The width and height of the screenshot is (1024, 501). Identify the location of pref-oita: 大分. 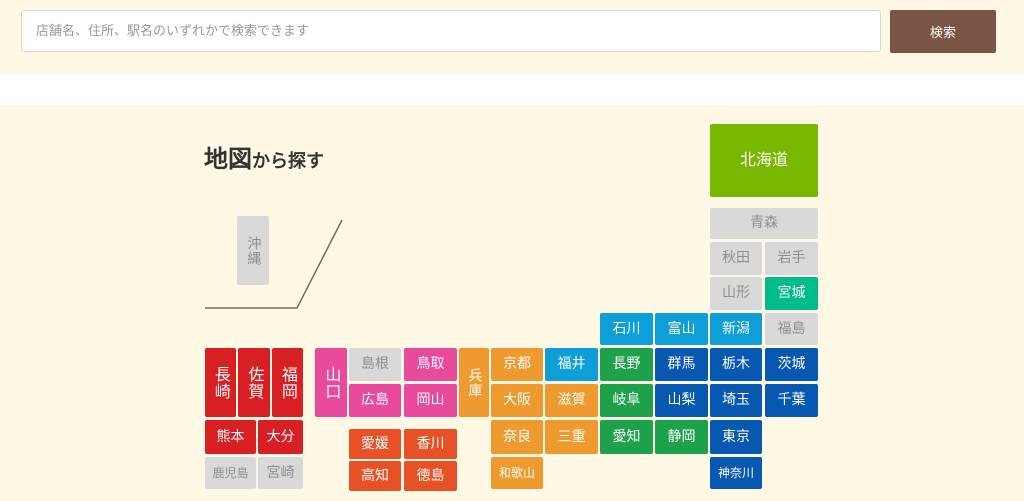
(280, 437).